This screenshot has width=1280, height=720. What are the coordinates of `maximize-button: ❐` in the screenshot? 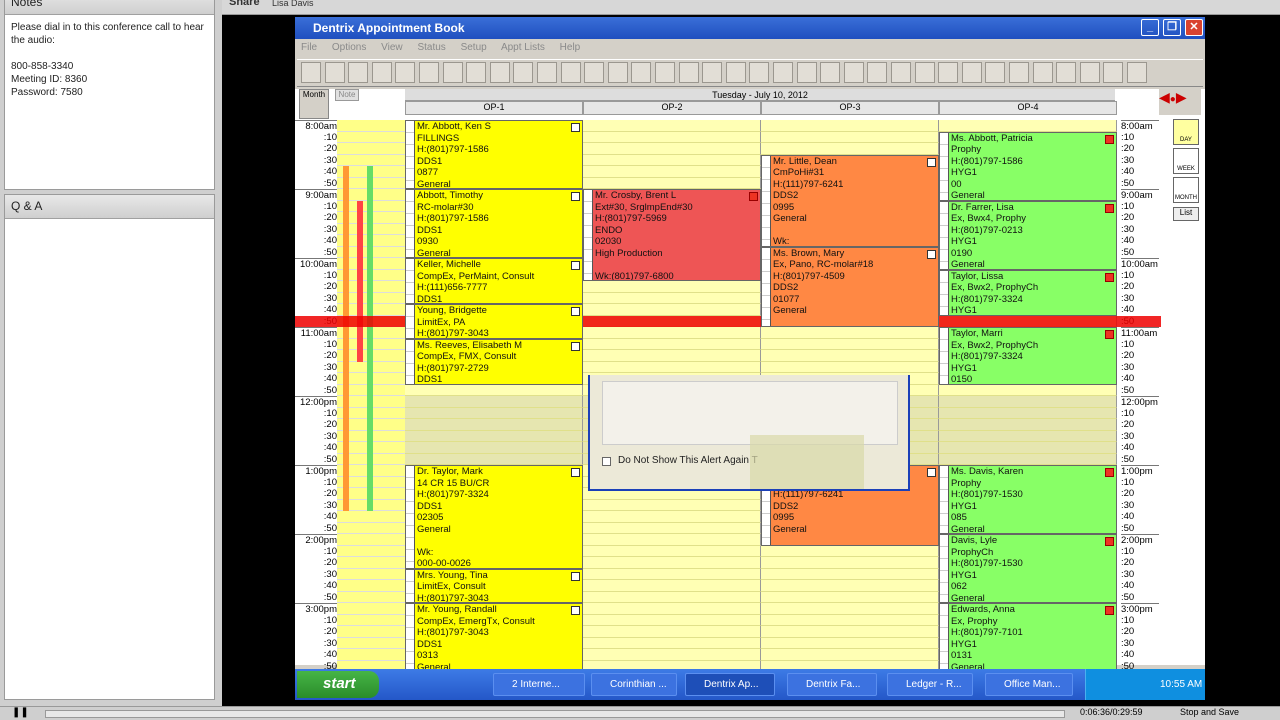 It's located at (1172, 27).